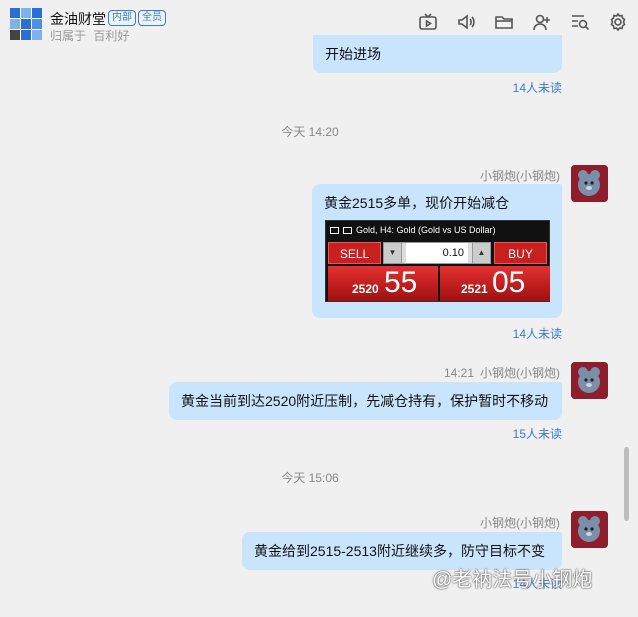  What do you see at coordinates (383, 283) in the screenshot?
I see `sell-price: 2520 55` at bounding box center [383, 283].